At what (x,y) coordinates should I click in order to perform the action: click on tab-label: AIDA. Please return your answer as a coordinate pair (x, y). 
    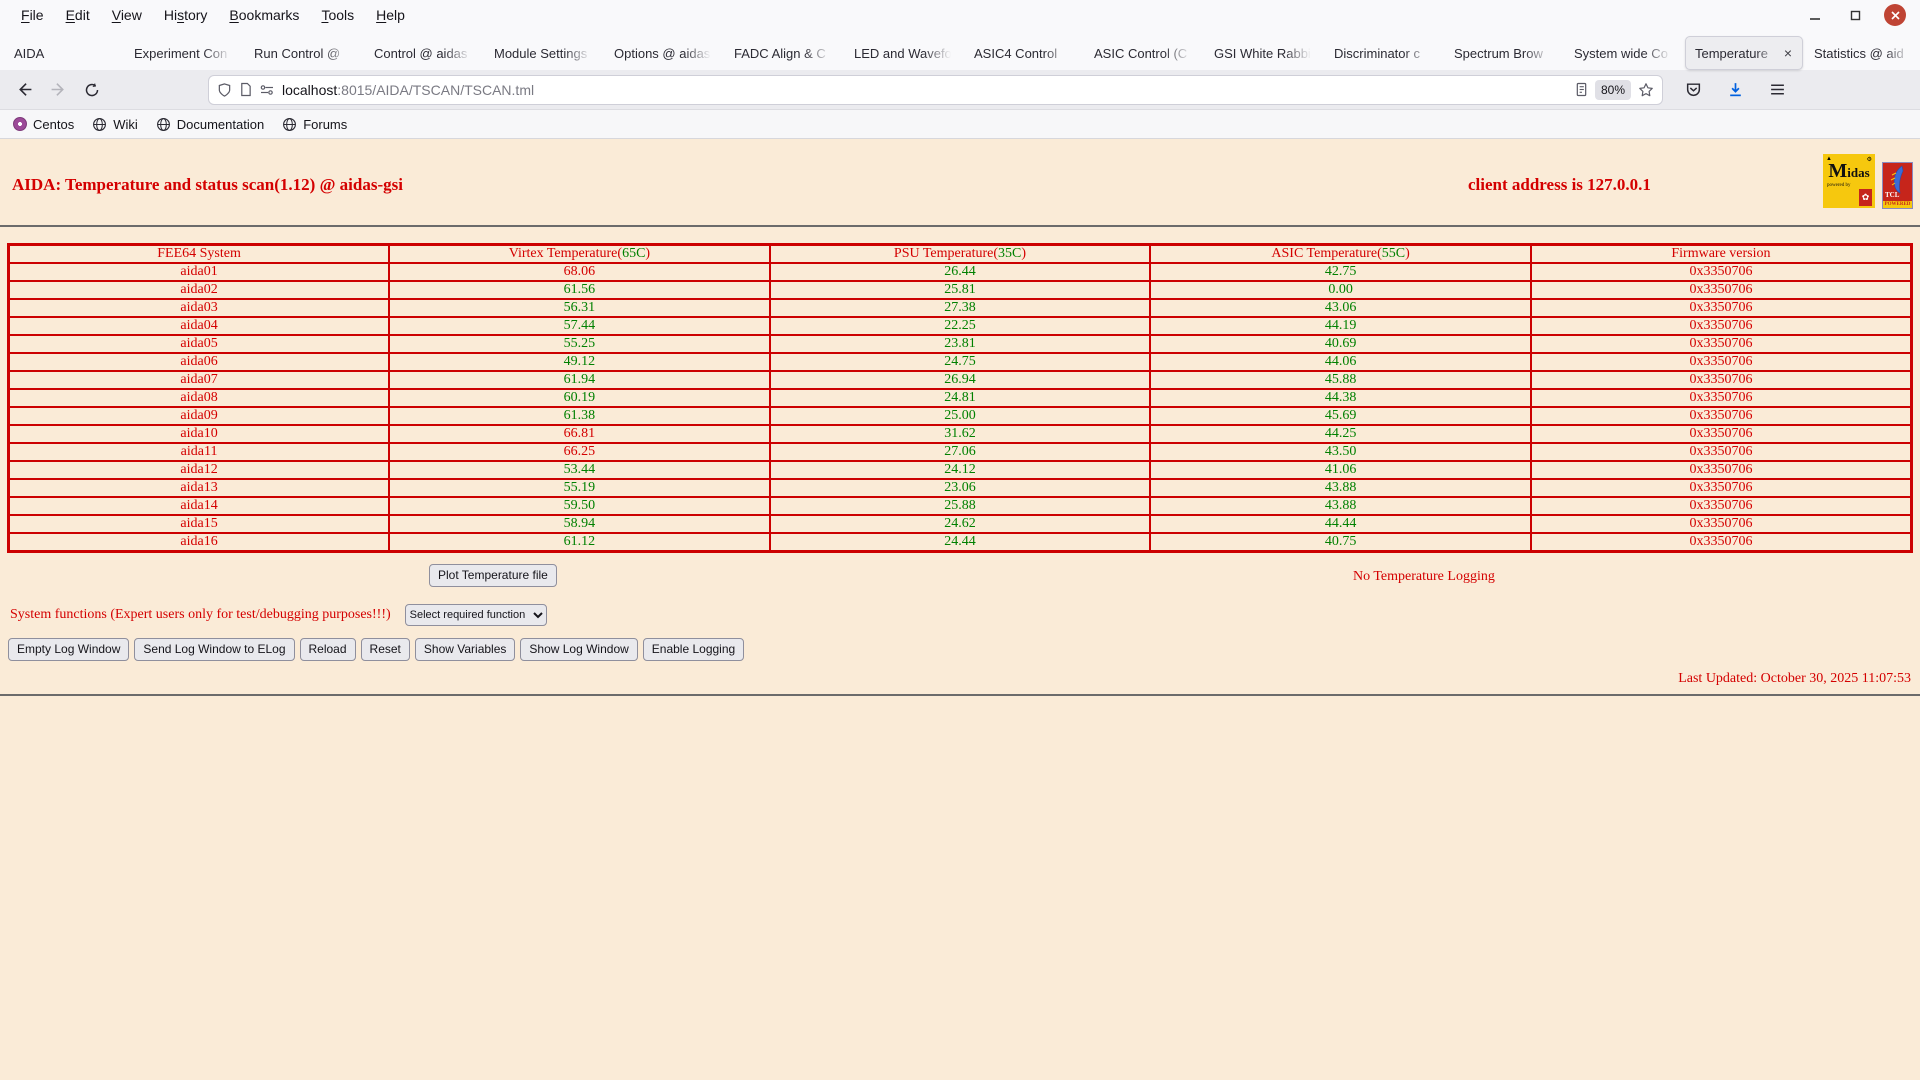
    Looking at the image, I should click on (29, 53).